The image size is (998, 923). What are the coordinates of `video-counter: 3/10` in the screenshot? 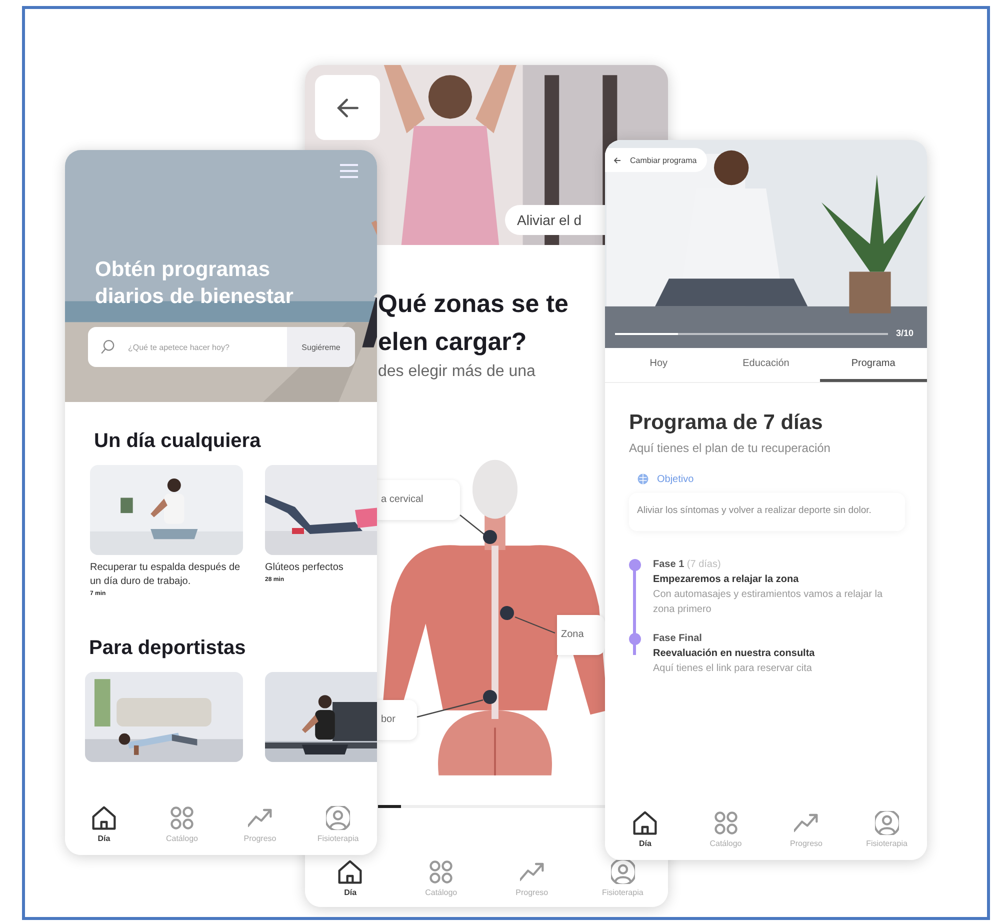 It's located at (905, 333).